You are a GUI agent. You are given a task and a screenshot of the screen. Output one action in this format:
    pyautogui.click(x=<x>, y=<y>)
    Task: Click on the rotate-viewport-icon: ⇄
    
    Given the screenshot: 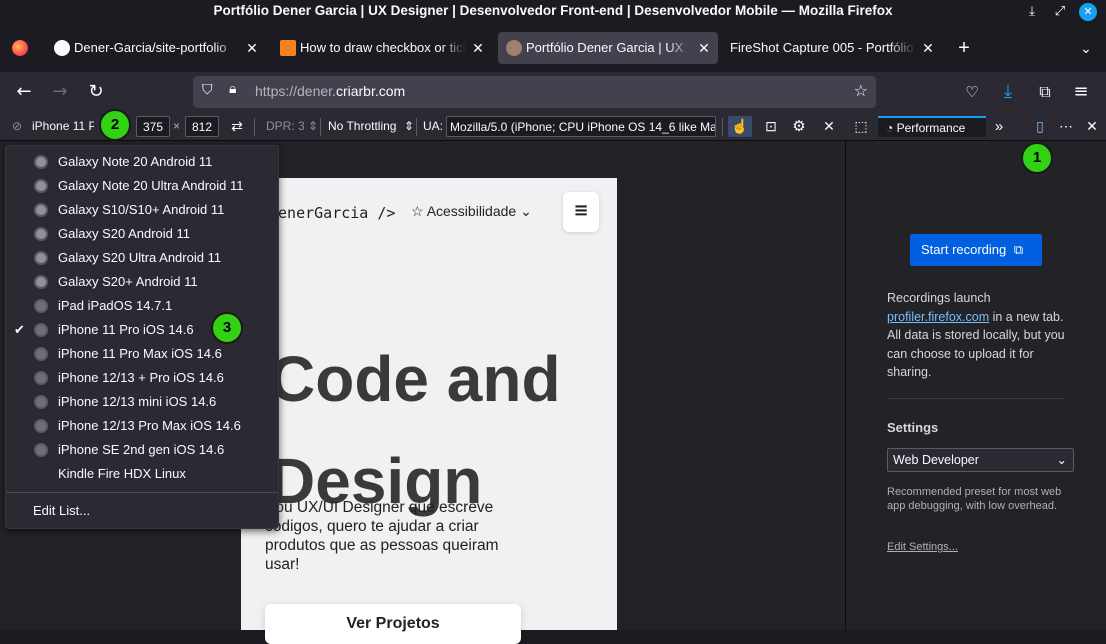 What is the action you would take?
    pyautogui.click(x=237, y=126)
    